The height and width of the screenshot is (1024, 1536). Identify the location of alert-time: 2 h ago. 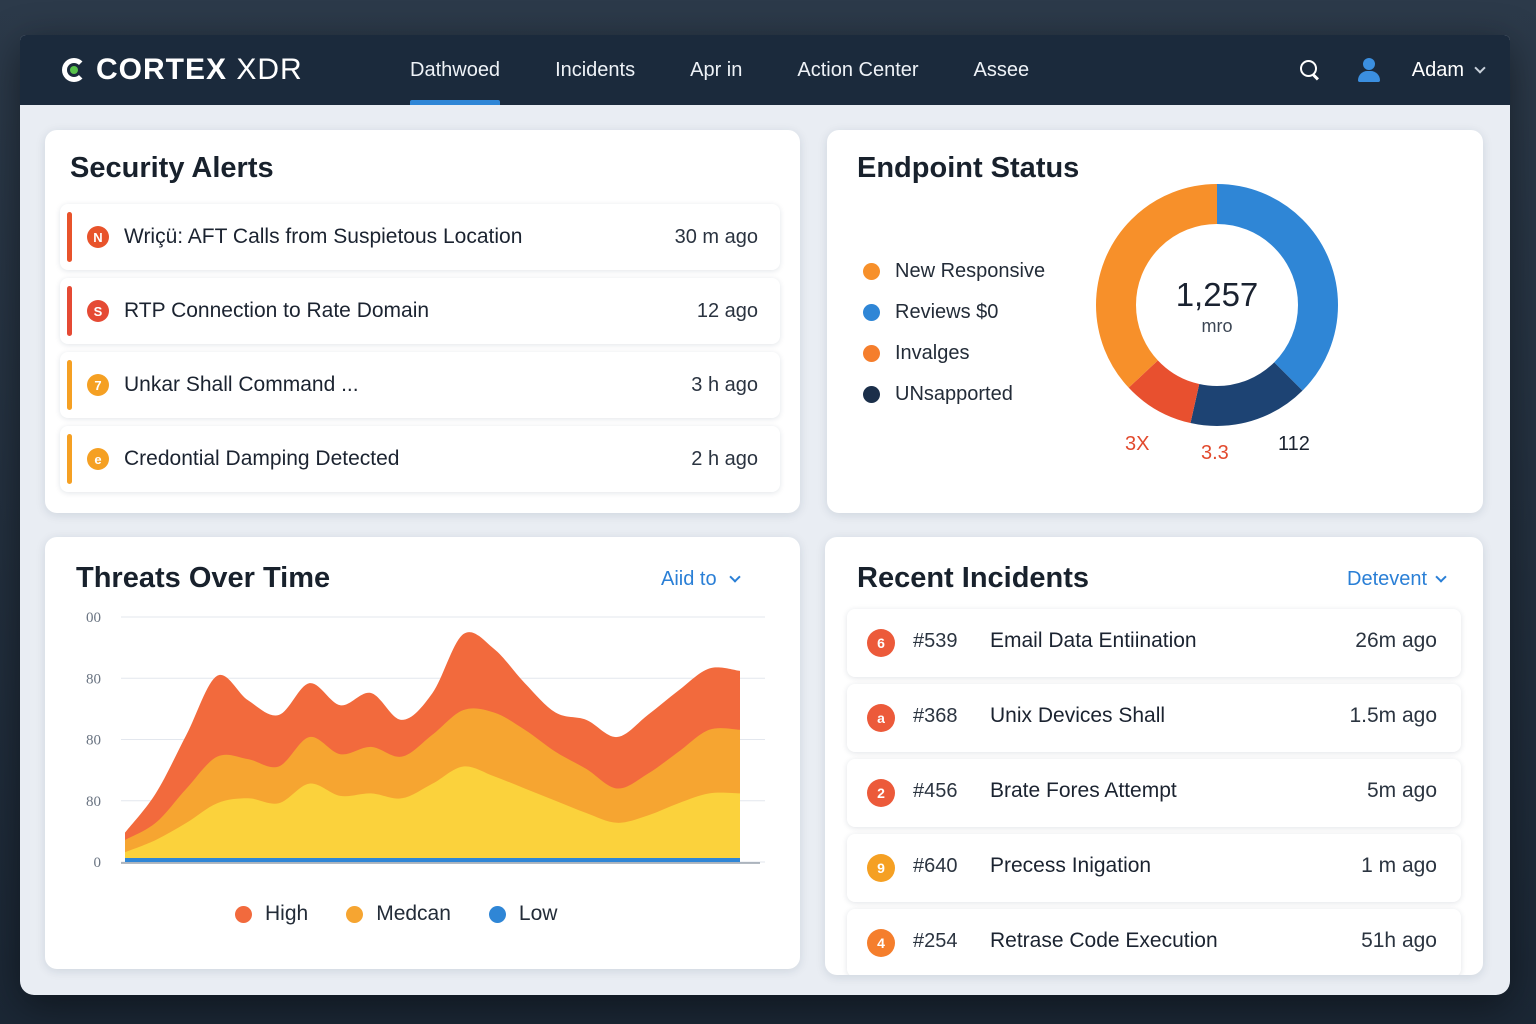
(724, 458).